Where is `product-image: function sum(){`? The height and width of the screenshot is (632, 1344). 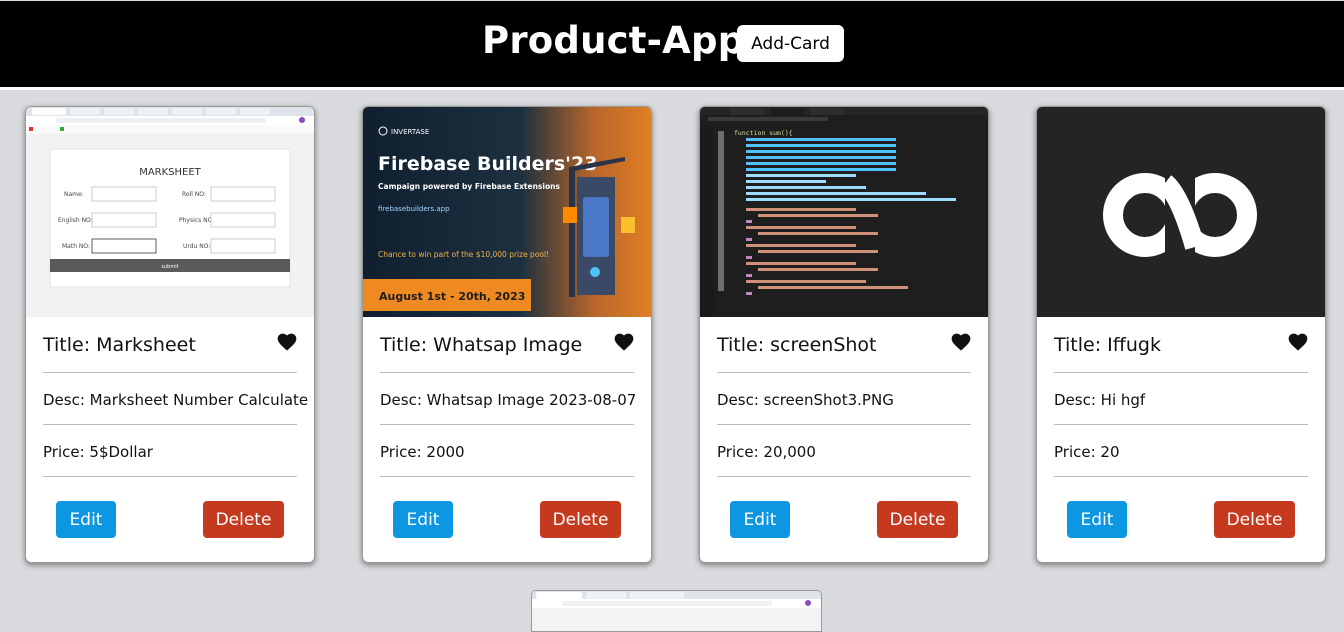 product-image: function sum(){ is located at coordinates (844, 212).